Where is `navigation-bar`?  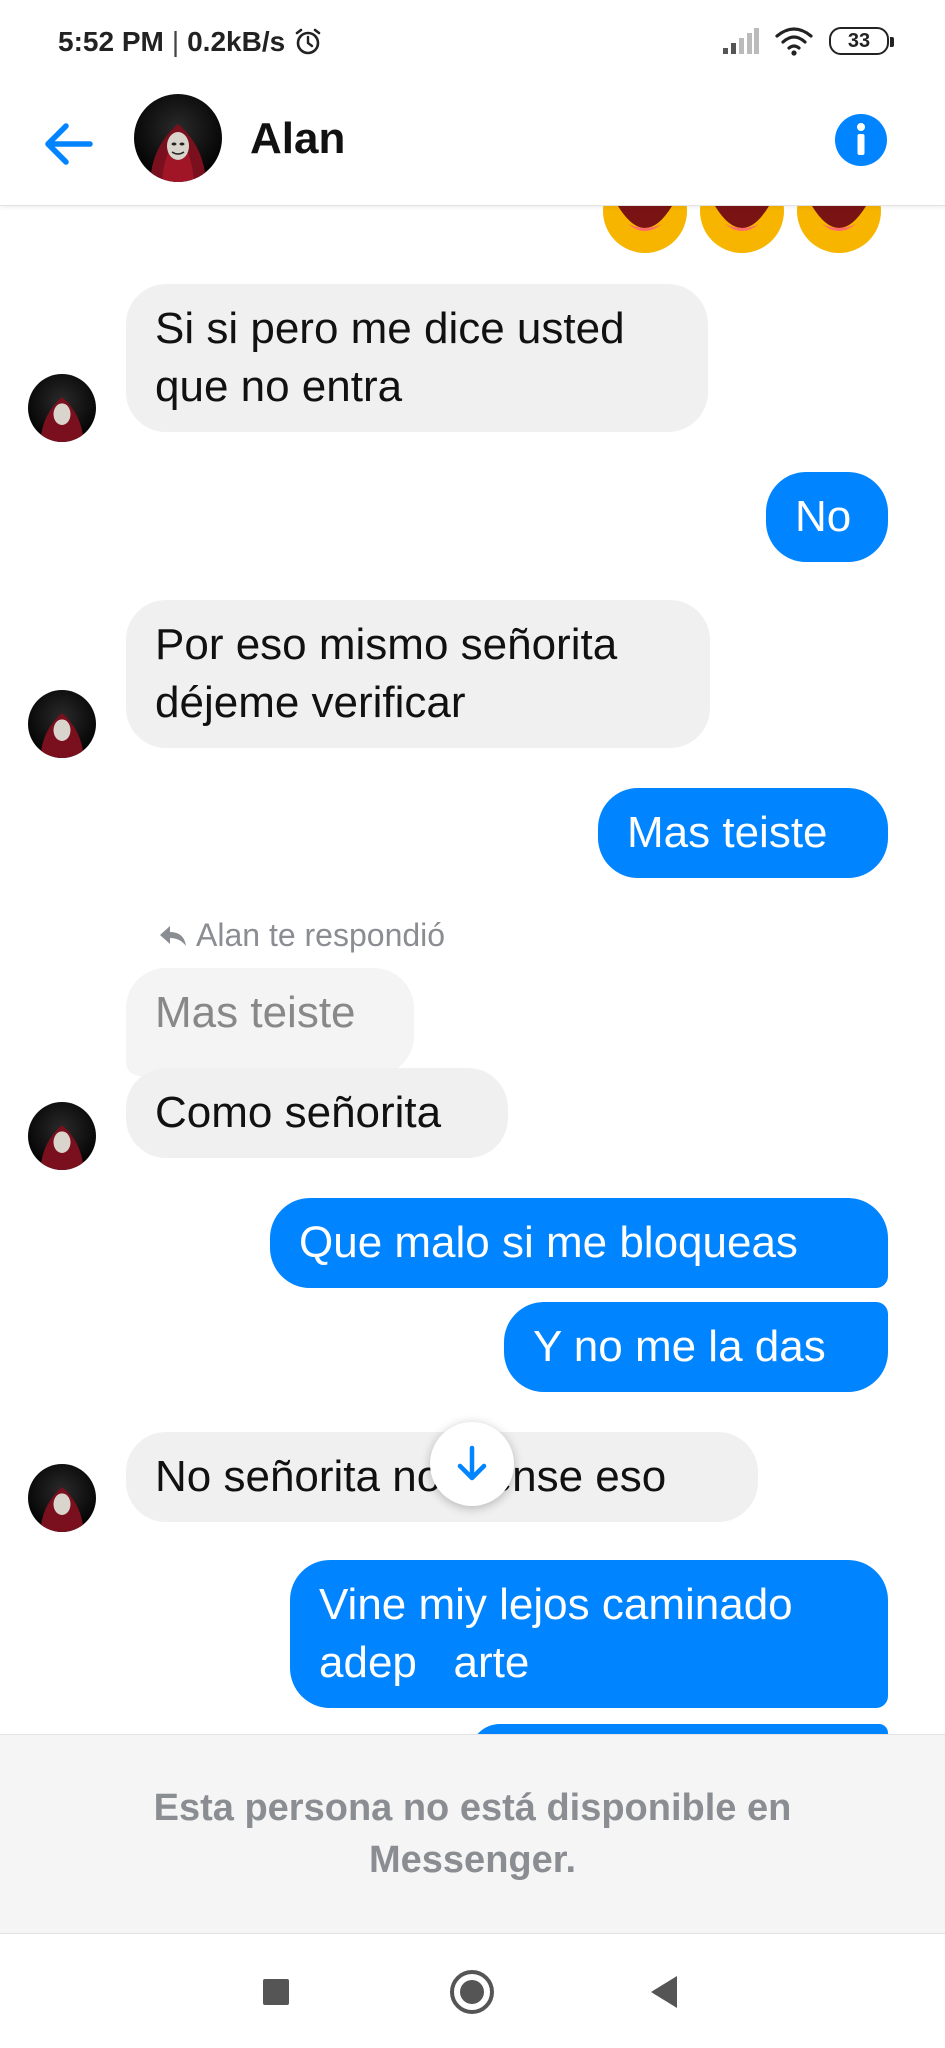
navigation-bar is located at coordinates (472, 1991).